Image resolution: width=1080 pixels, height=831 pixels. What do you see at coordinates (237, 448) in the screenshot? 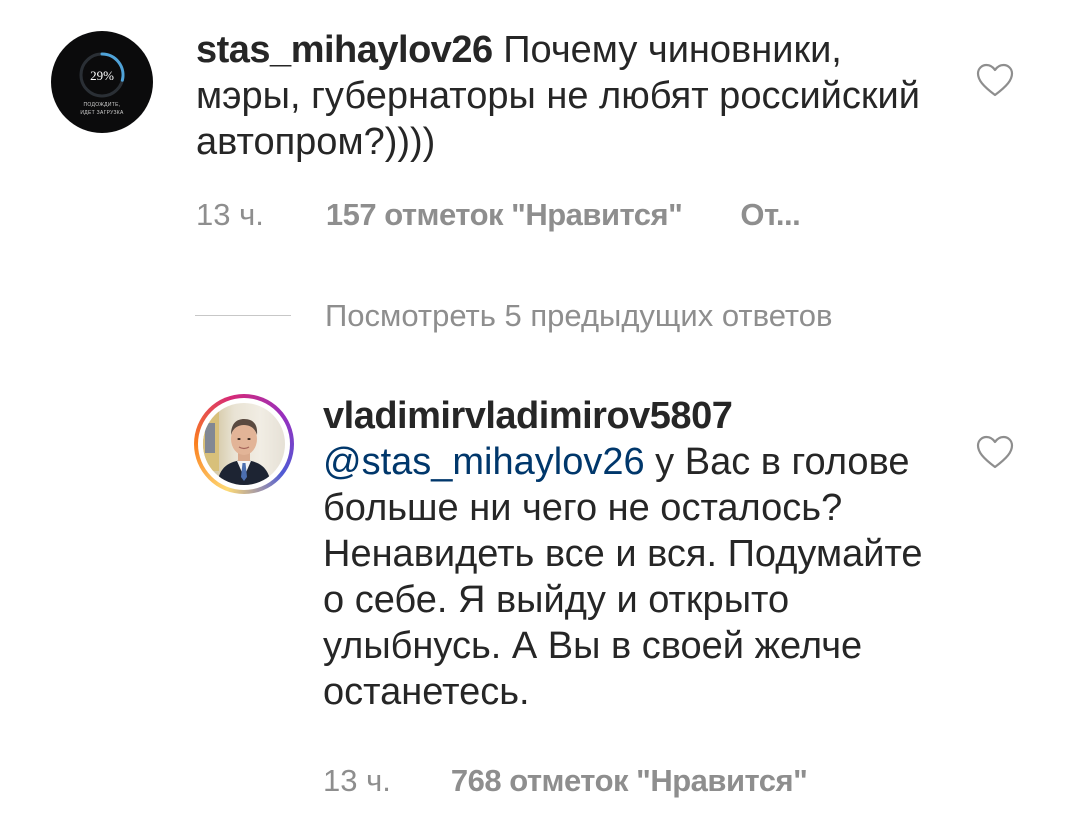
I see `person-portrait-icon` at bounding box center [237, 448].